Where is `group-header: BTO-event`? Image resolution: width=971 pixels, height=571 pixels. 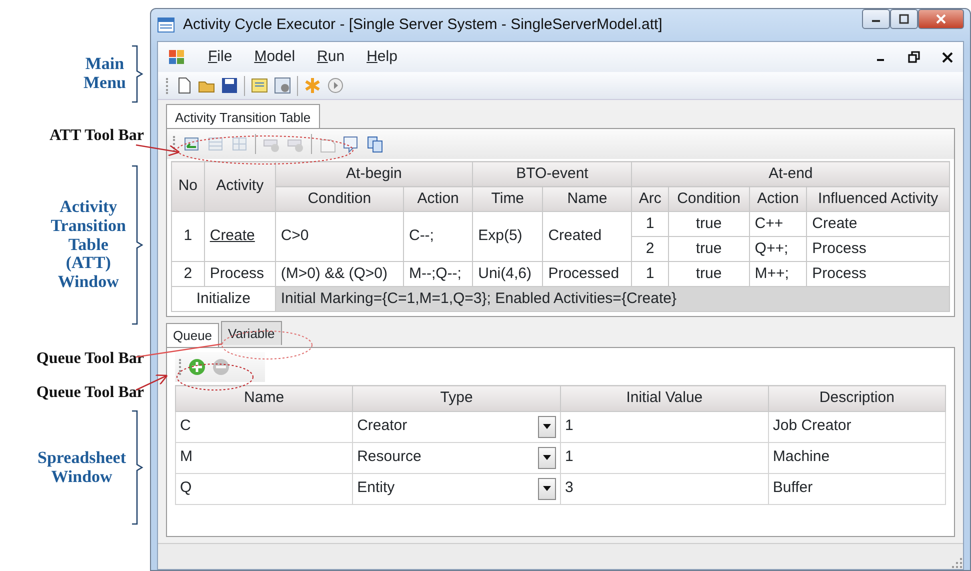 group-header: BTO-event is located at coordinates (552, 174).